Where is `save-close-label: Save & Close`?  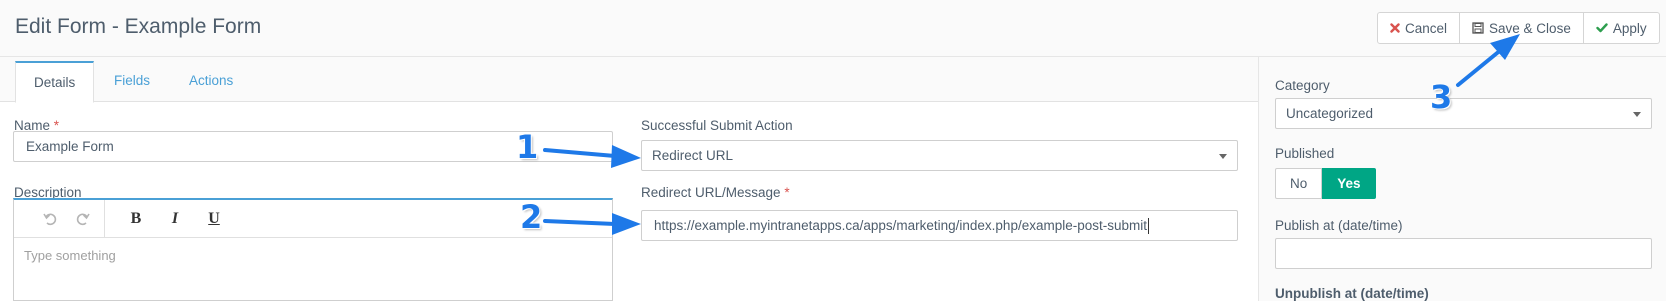
save-close-label: Save & Close is located at coordinates (1530, 28).